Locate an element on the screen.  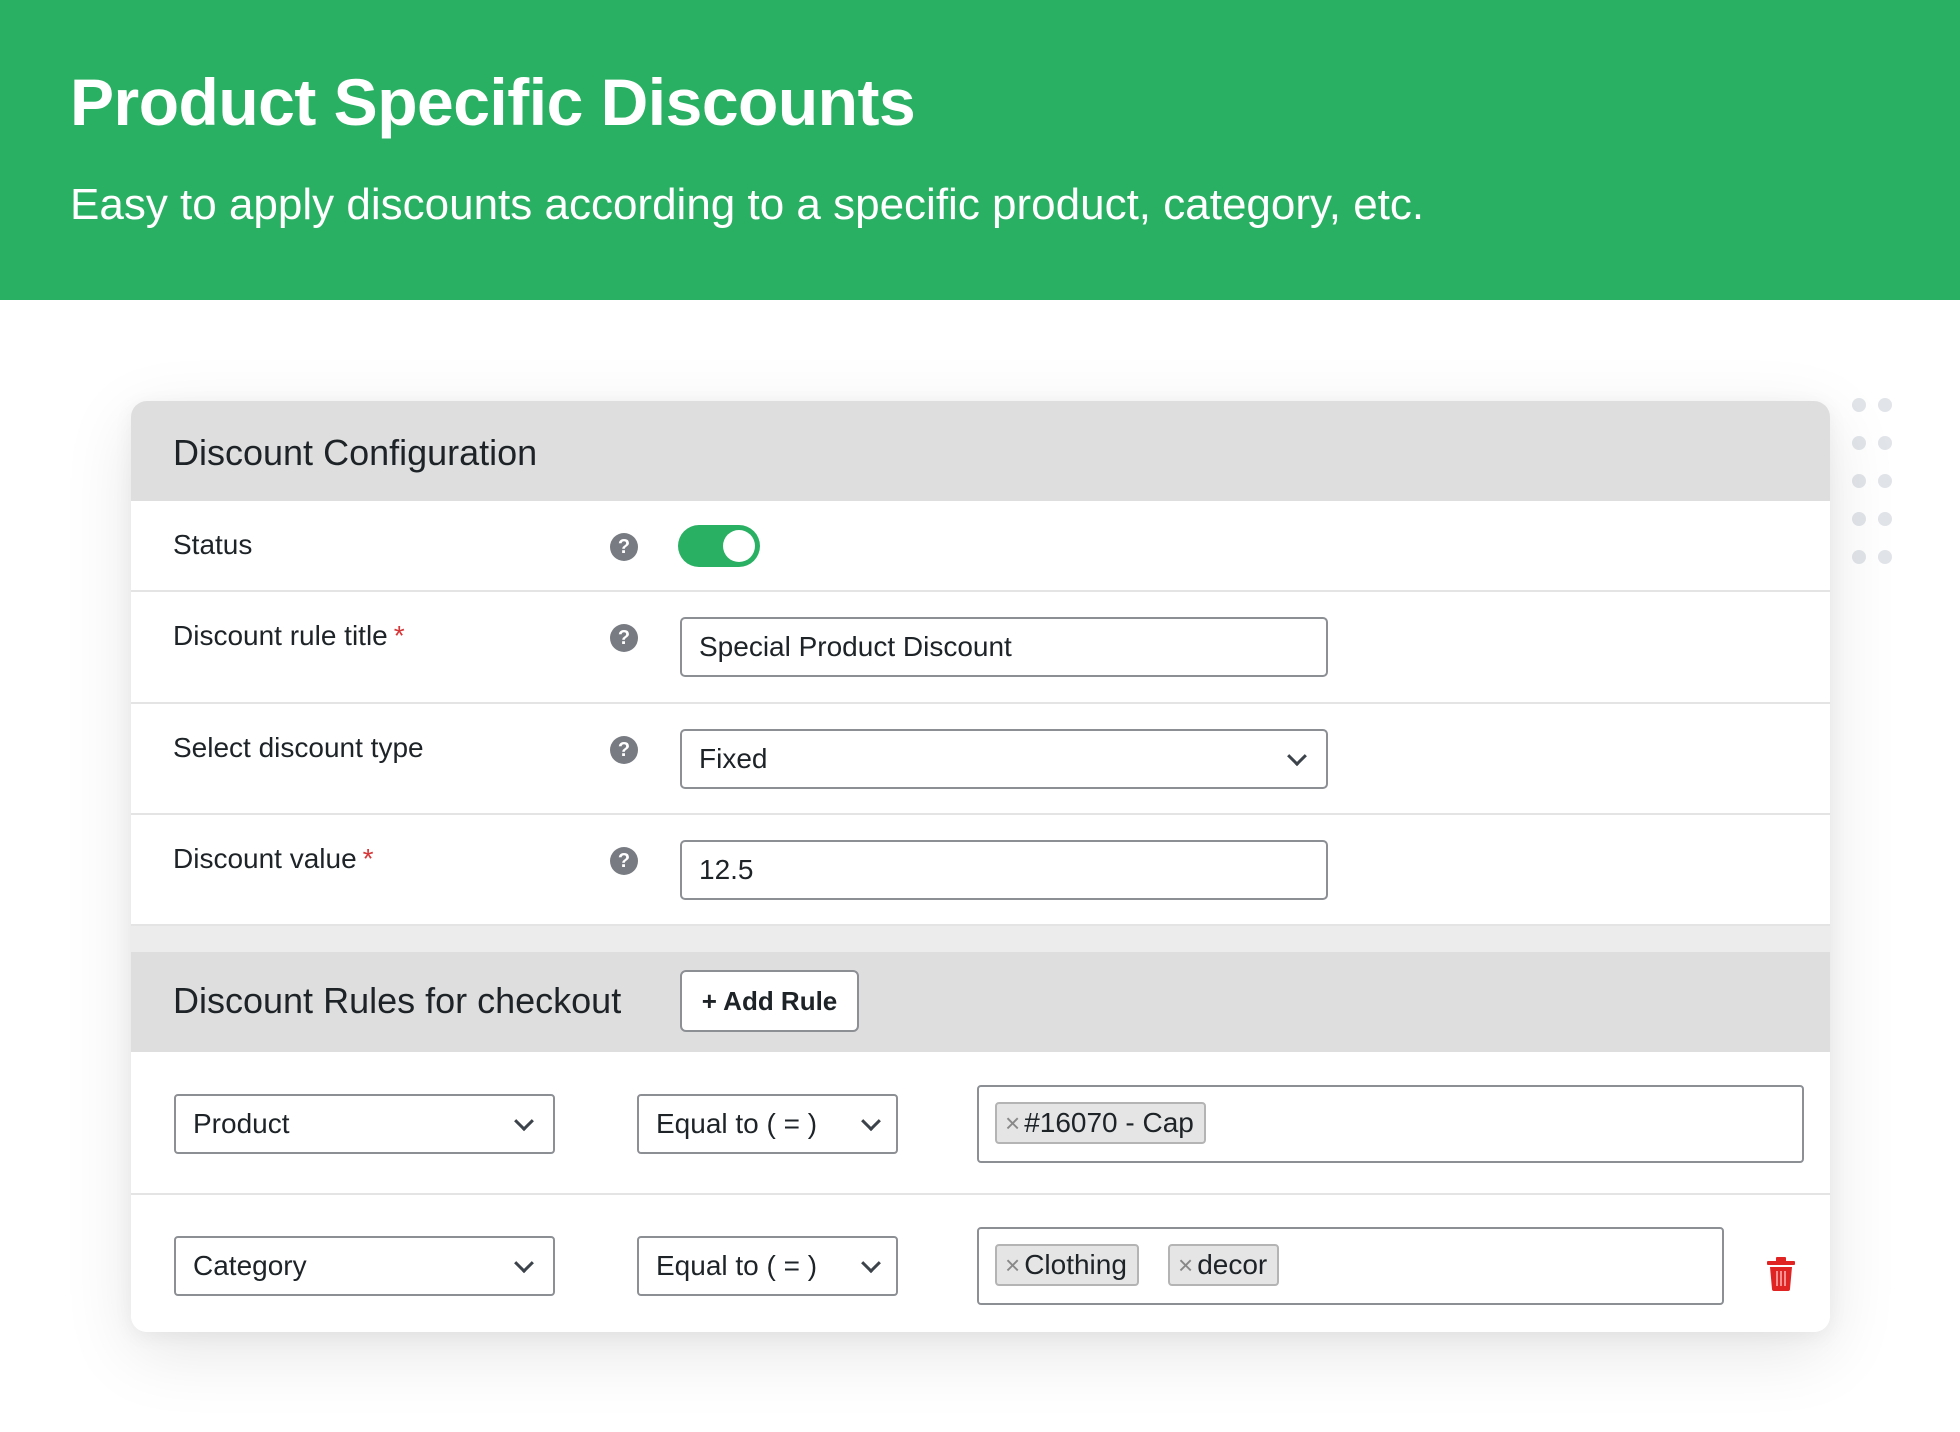
rule-row: Category Equal to ( = ) × Clothing × decor is located at coordinates (980, 1263).